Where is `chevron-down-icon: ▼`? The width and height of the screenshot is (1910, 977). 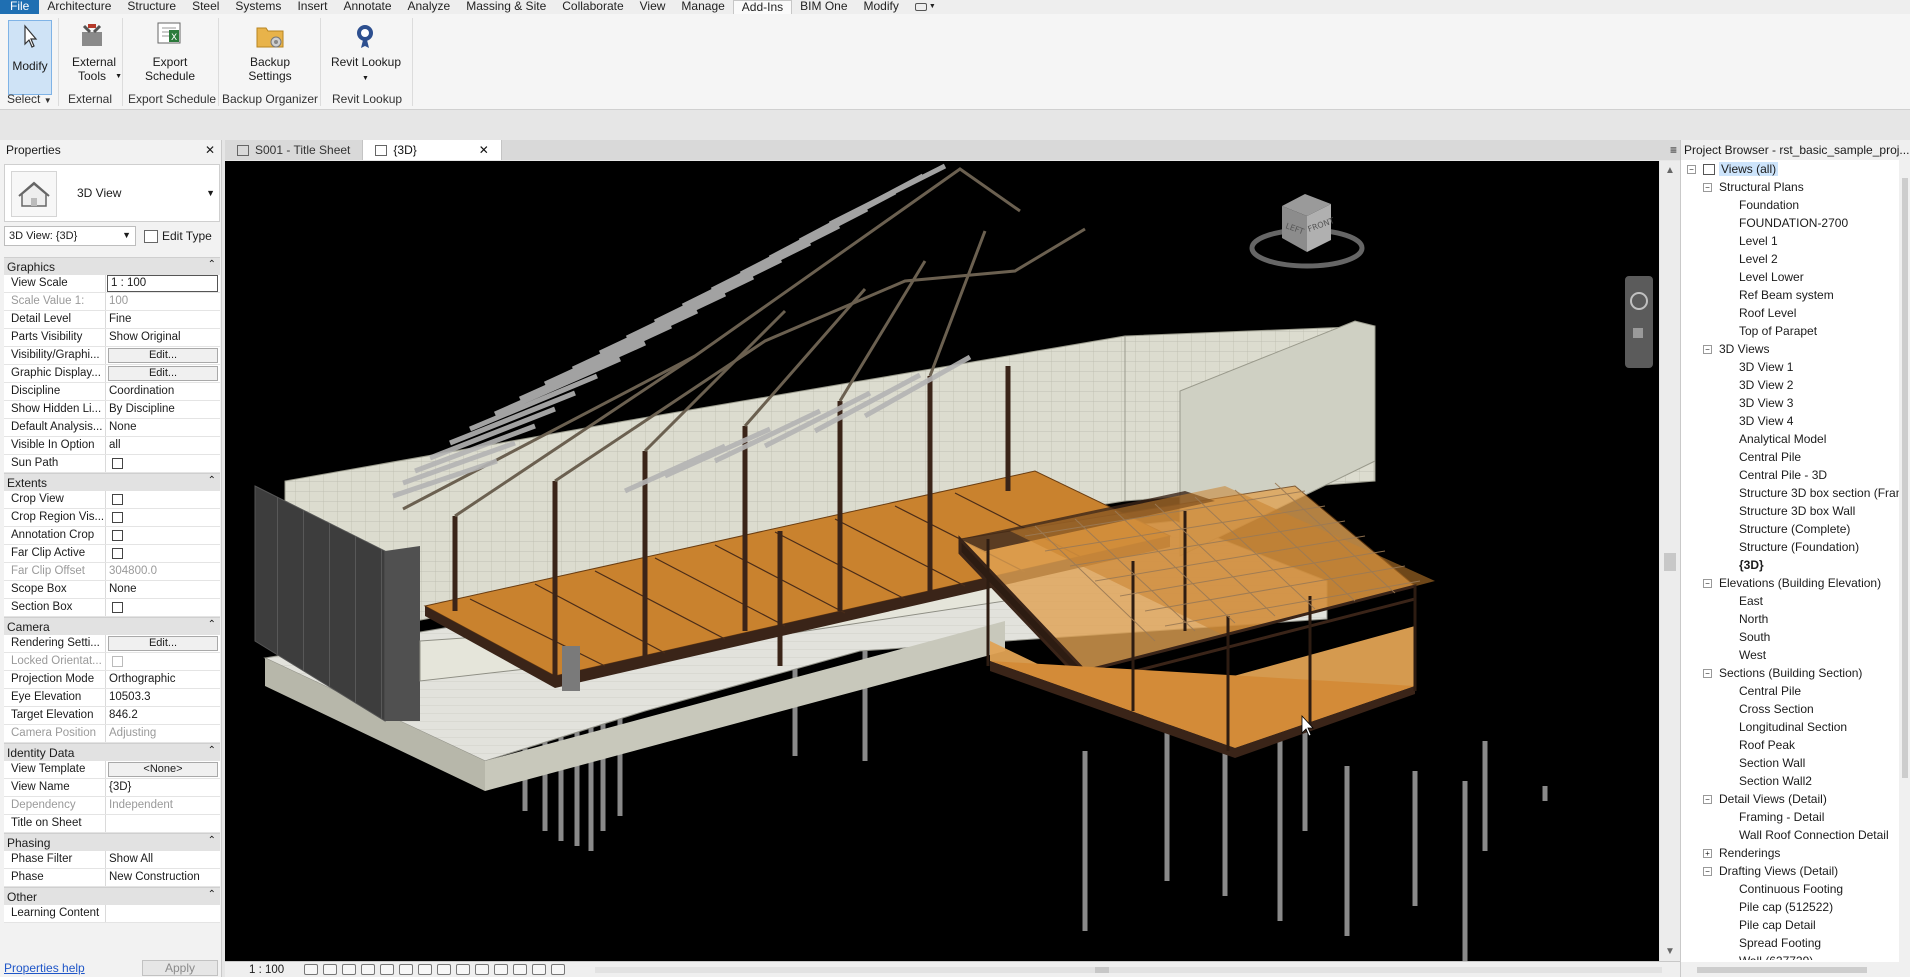
chevron-down-icon: ▼ is located at coordinates (210, 193).